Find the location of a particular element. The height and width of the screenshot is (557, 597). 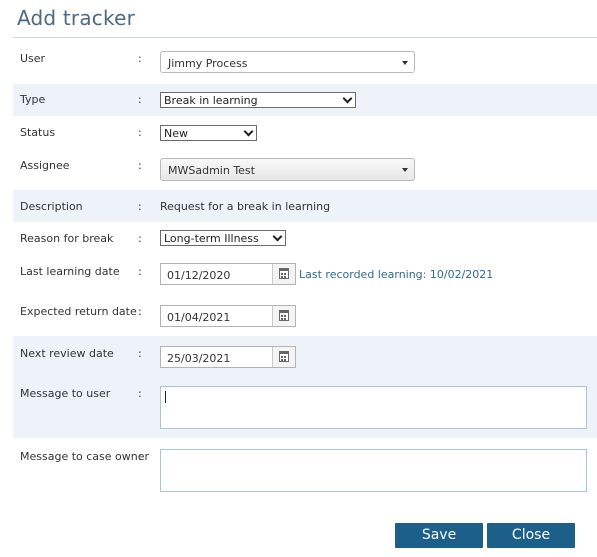

last-learning-date-input: 01/12/2020 is located at coordinates (228, 274).